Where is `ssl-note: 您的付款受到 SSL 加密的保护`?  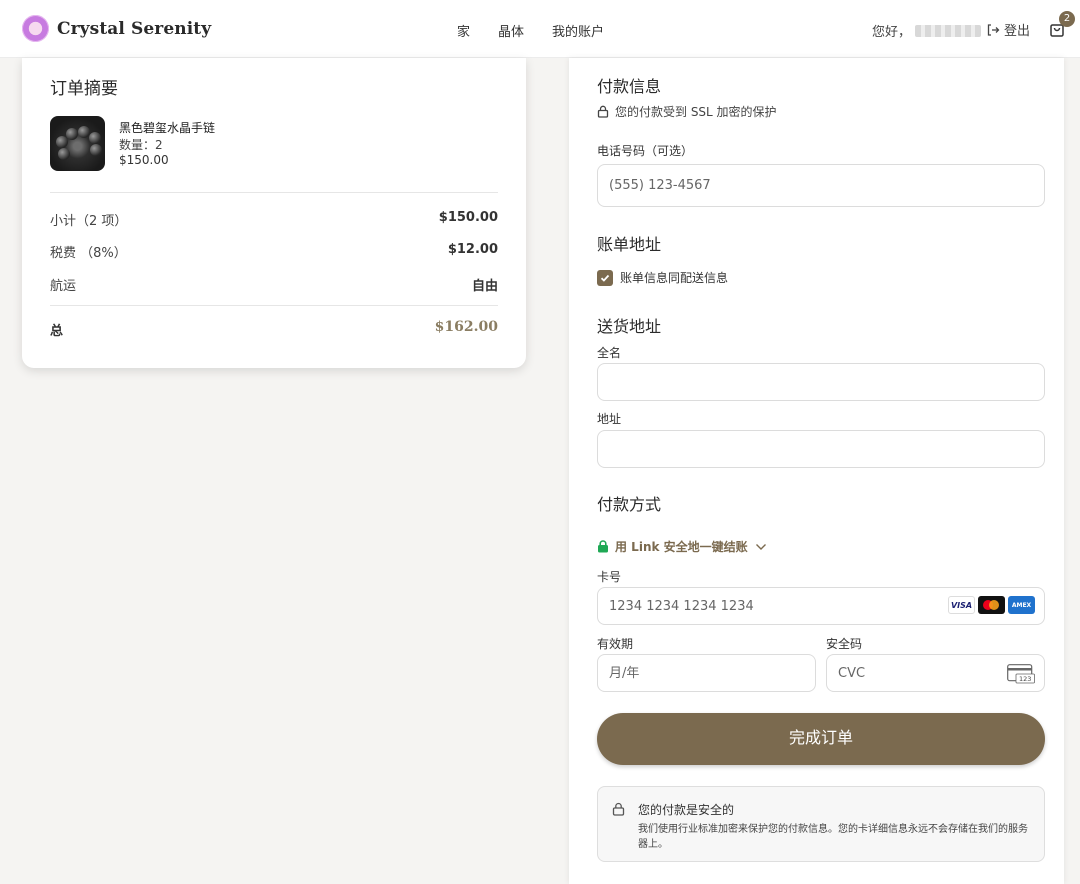
ssl-note: 您的付款受到 SSL 加密的保护 is located at coordinates (687, 111).